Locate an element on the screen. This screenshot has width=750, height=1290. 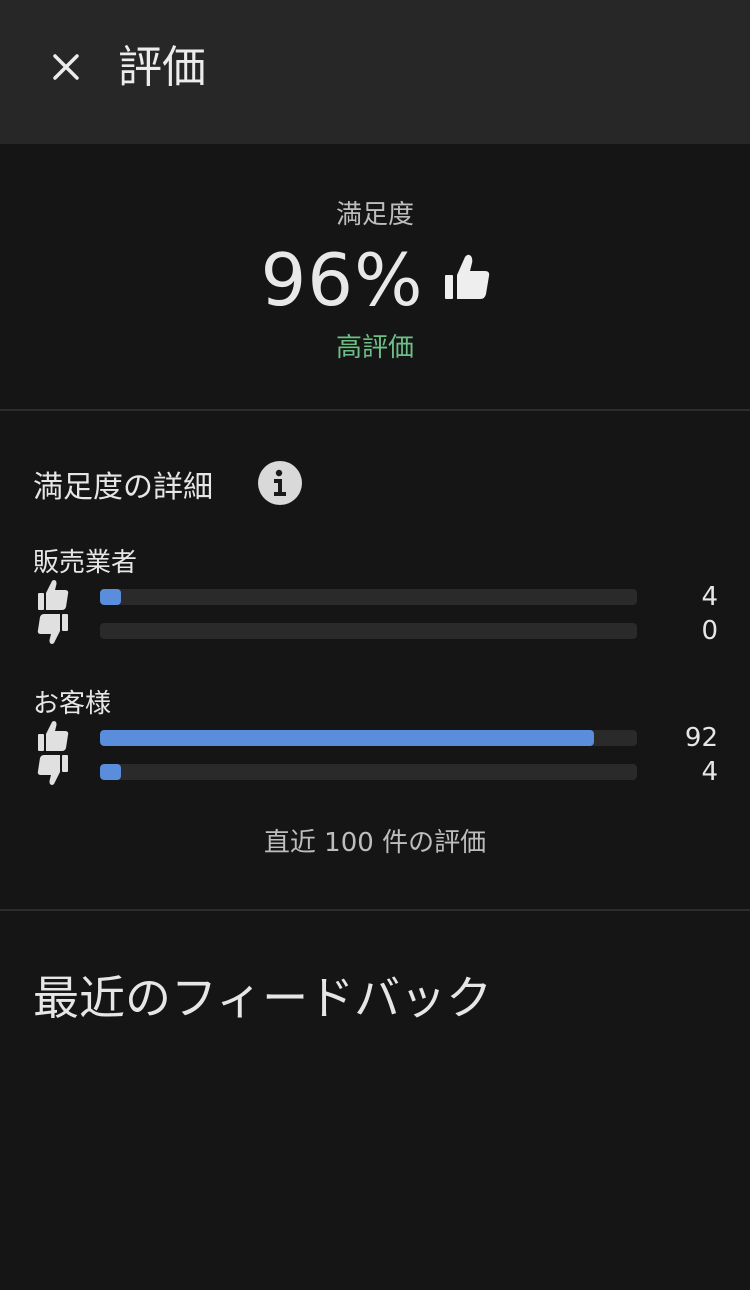
info-button is located at coordinates (280, 483).